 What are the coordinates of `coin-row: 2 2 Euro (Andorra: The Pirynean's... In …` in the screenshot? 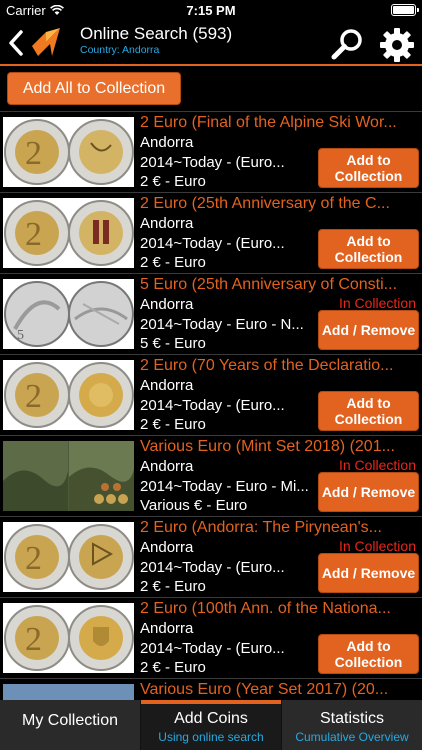 It's located at (211, 556).